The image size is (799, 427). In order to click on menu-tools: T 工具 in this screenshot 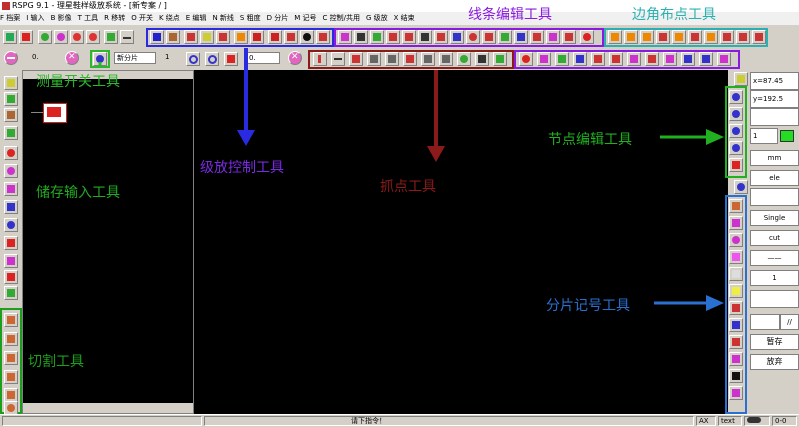, I will do `click(88, 18)`.